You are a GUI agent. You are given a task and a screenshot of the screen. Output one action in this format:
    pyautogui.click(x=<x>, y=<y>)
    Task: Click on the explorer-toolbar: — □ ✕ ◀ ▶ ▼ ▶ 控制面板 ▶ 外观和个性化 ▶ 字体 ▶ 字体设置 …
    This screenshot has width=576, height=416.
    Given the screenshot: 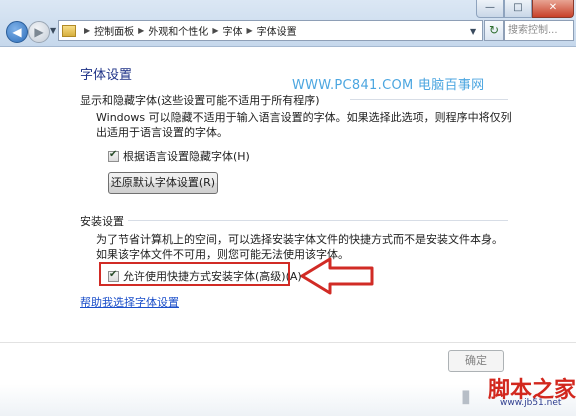 What is the action you would take?
    pyautogui.click(x=288, y=23)
    